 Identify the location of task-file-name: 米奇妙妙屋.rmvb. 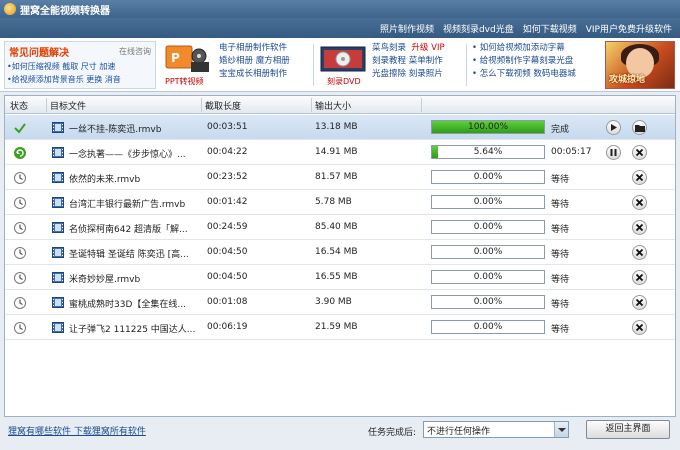
(105, 280).